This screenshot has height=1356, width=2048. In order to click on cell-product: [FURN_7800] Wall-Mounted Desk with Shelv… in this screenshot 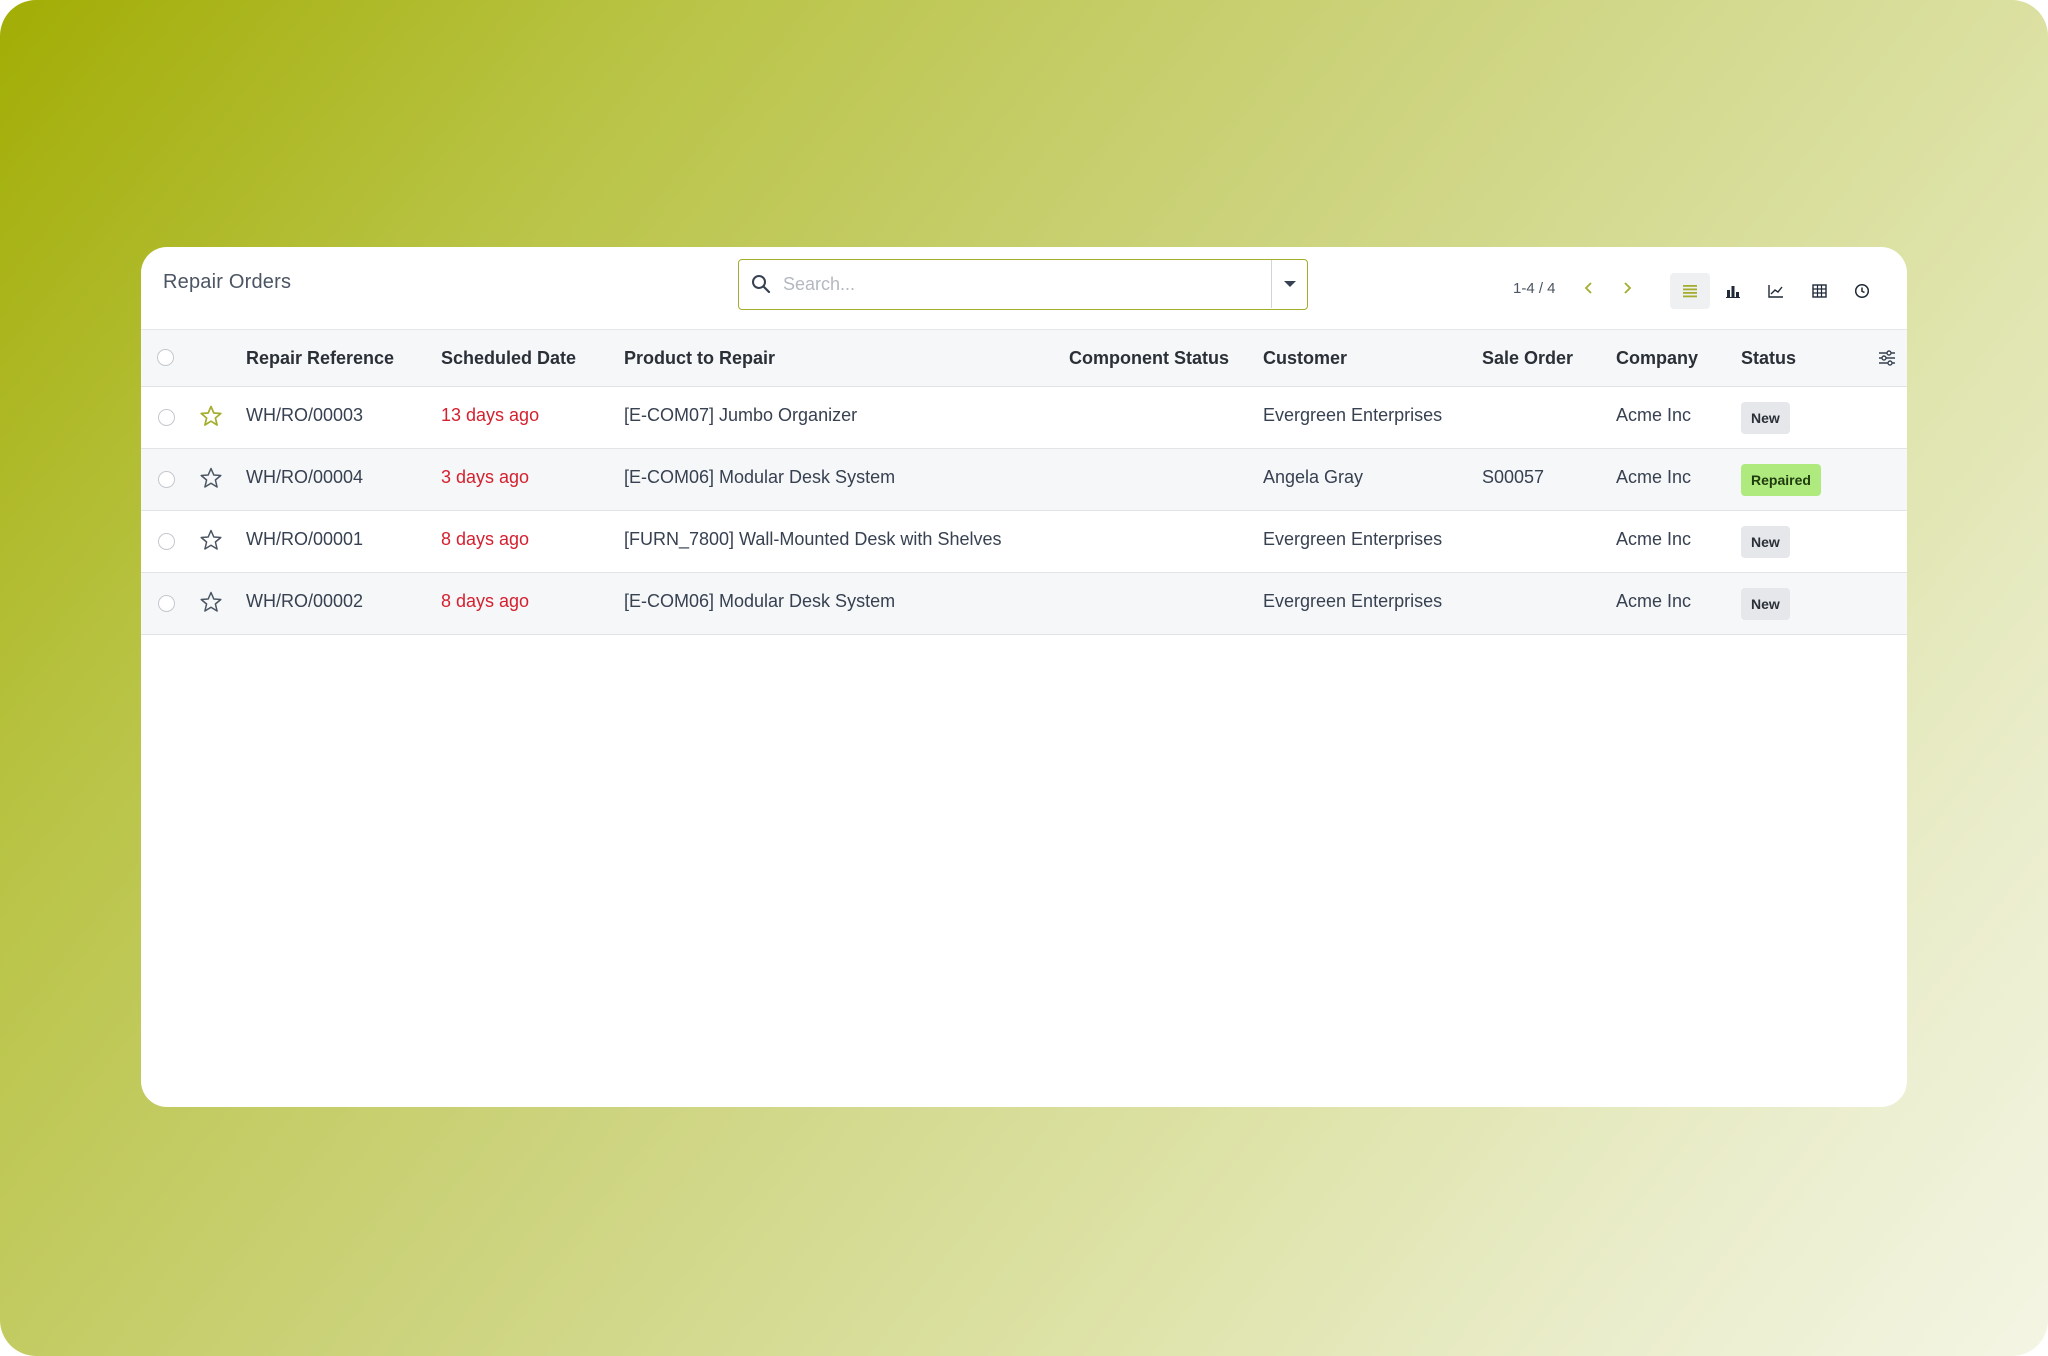, I will do `click(813, 539)`.